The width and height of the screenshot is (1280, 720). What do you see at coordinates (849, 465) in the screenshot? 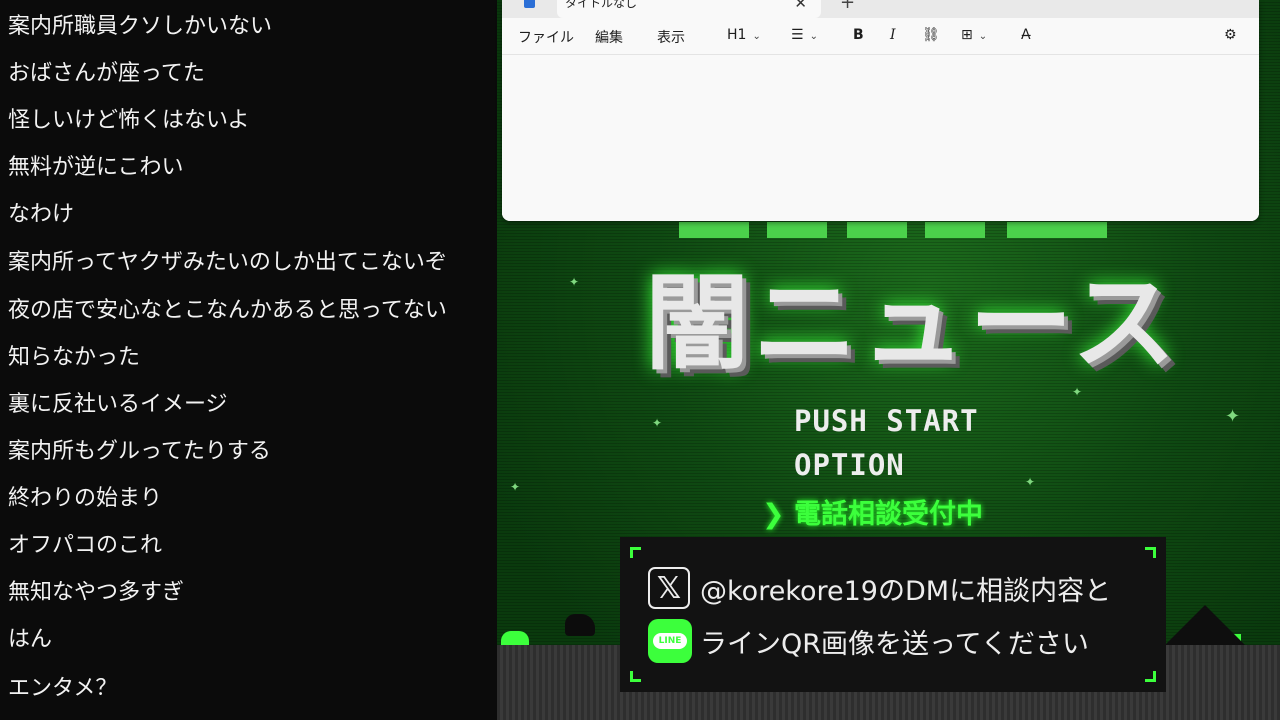
I see `menu-option: OPTION` at bounding box center [849, 465].